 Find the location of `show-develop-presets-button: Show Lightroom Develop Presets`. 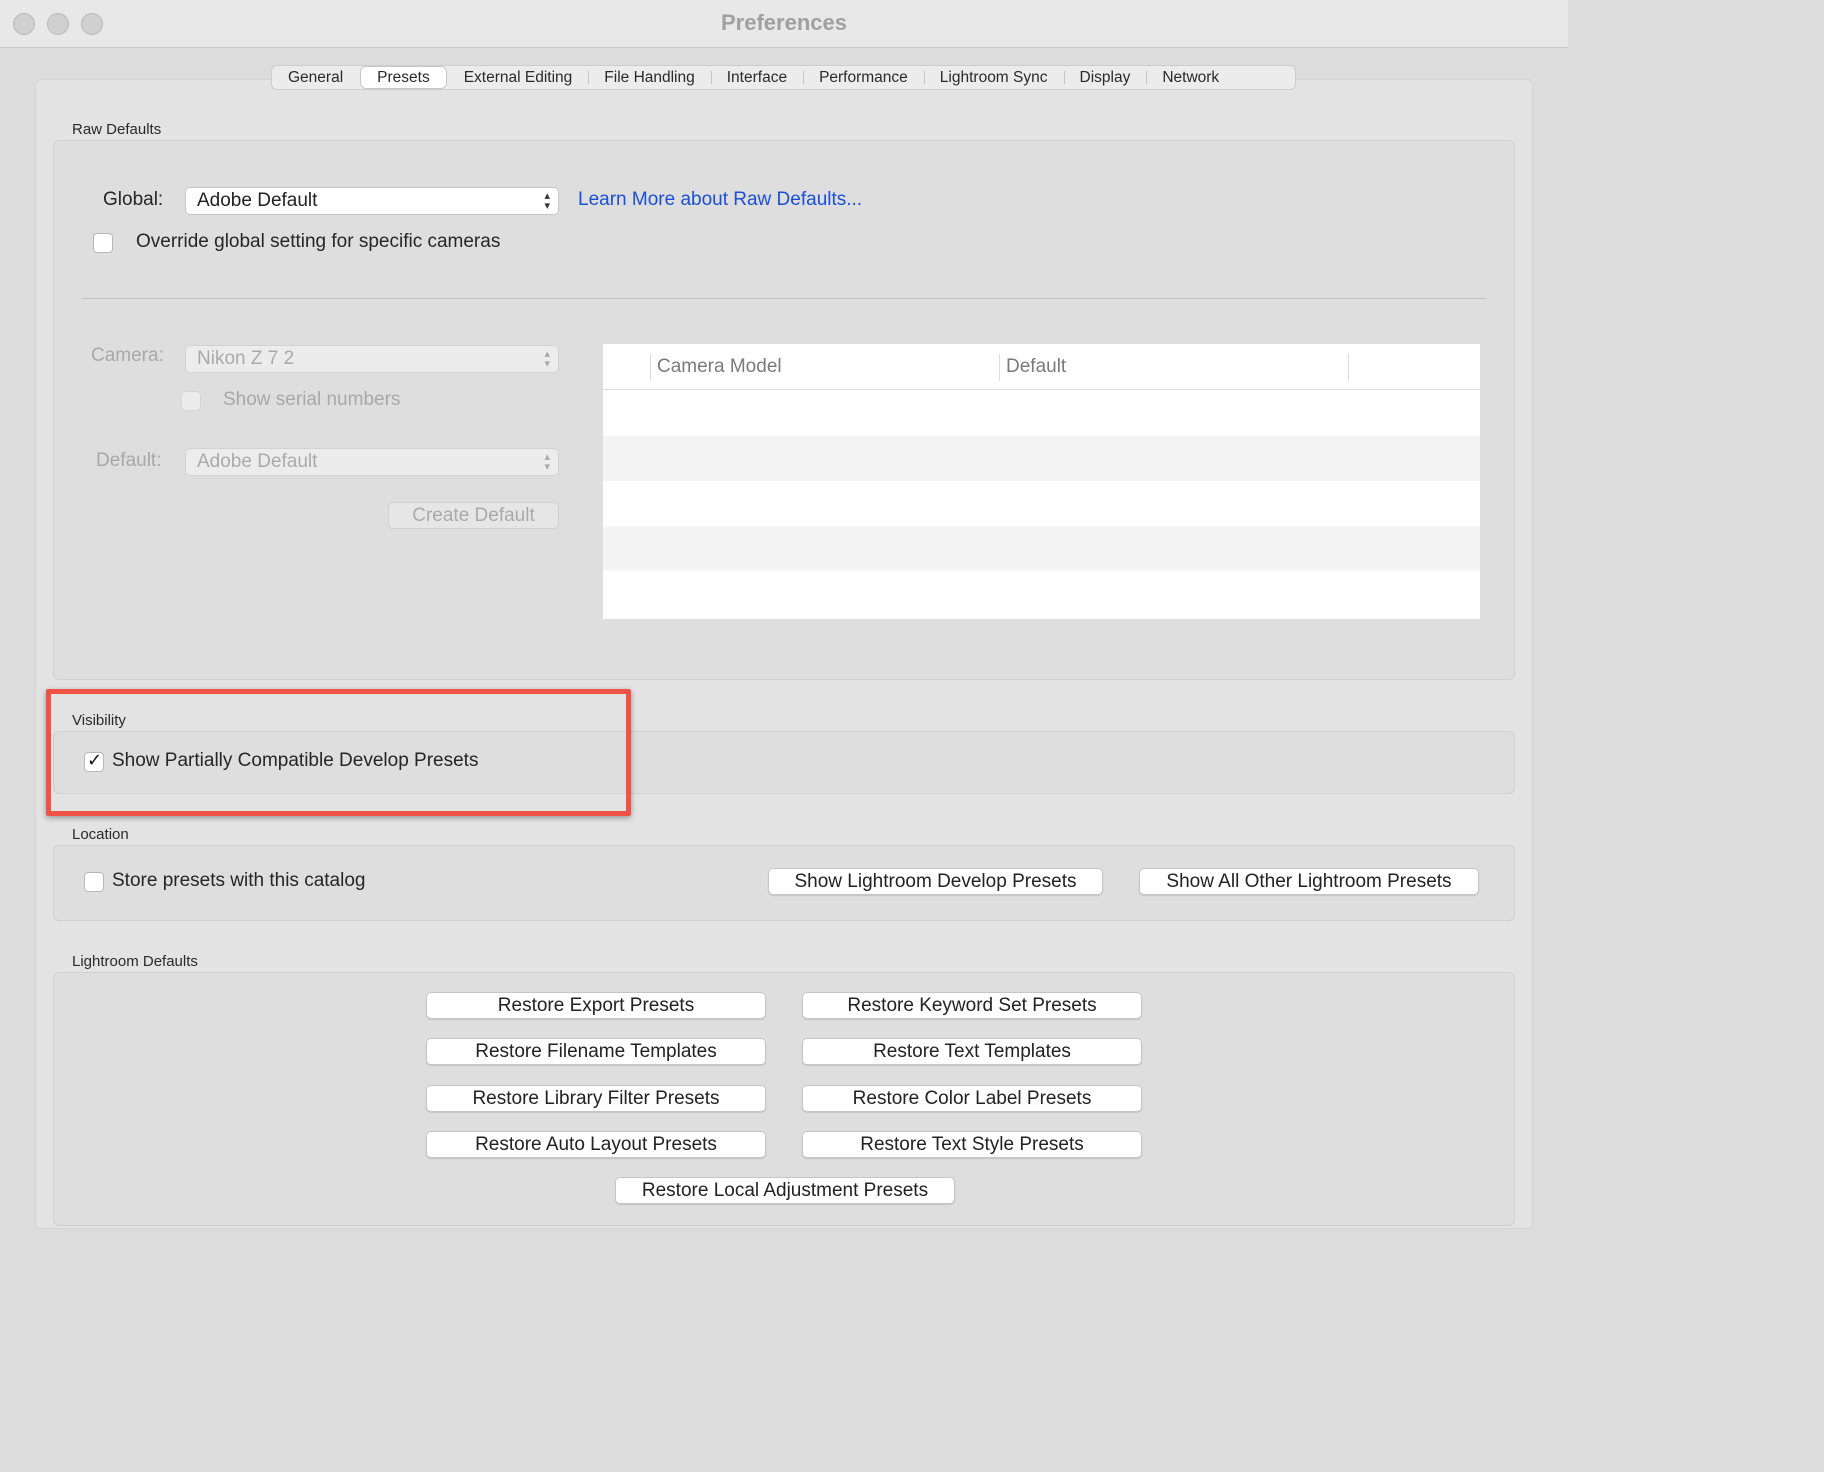

show-develop-presets-button: Show Lightroom Develop Presets is located at coordinates (935, 881).